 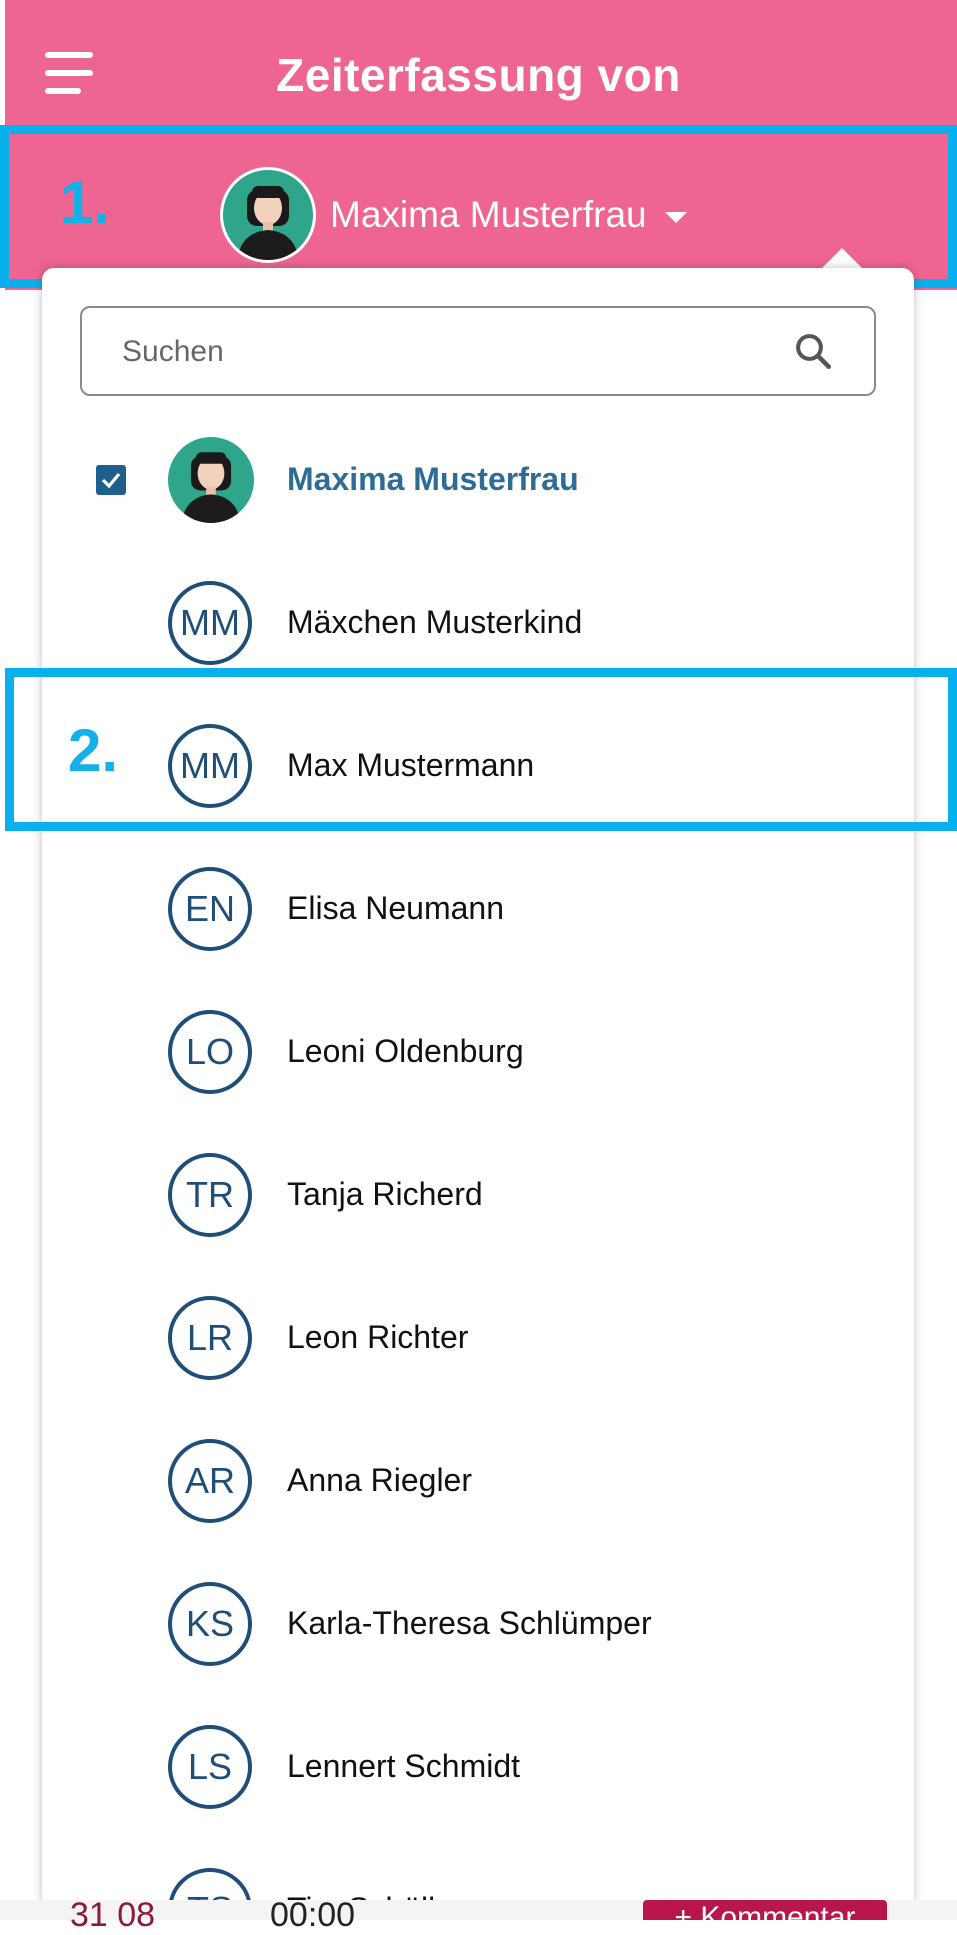 I want to click on list-item-label: Anna Riegler, so click(x=379, y=1480).